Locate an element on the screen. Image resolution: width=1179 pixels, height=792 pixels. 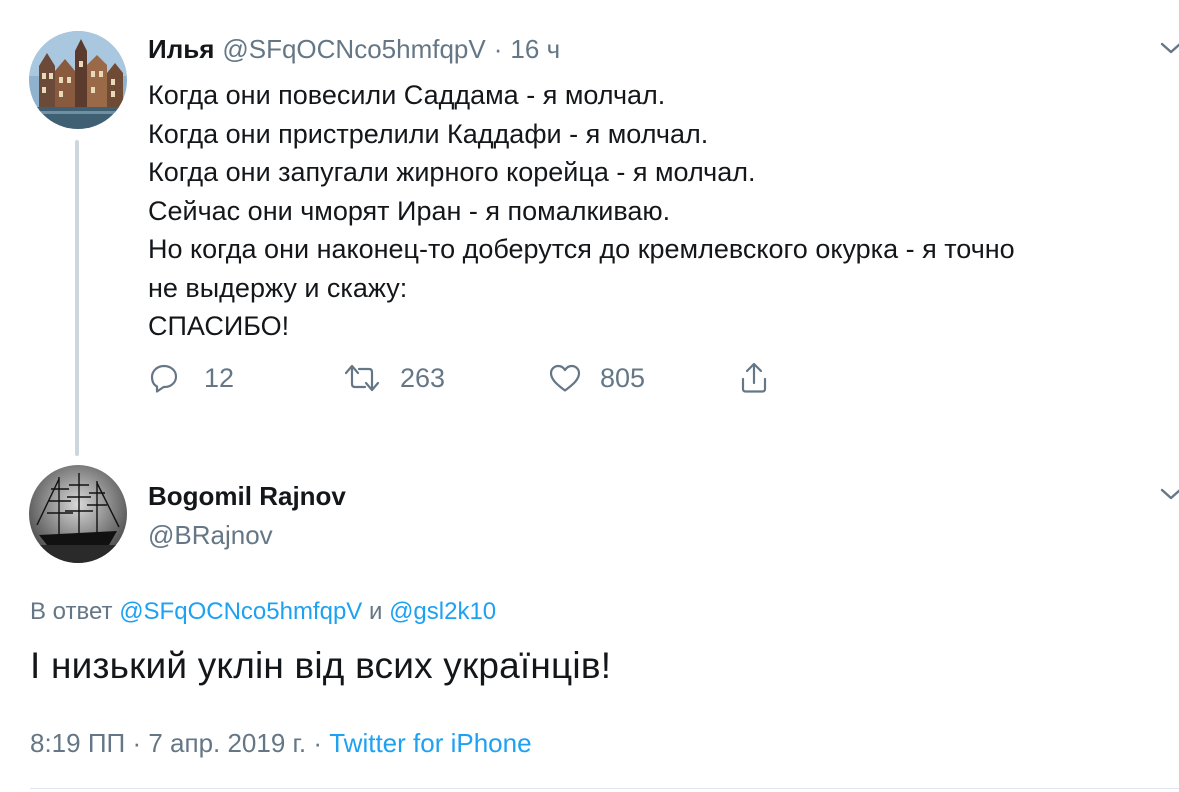
retweet-button: 263 is located at coordinates (394, 378).